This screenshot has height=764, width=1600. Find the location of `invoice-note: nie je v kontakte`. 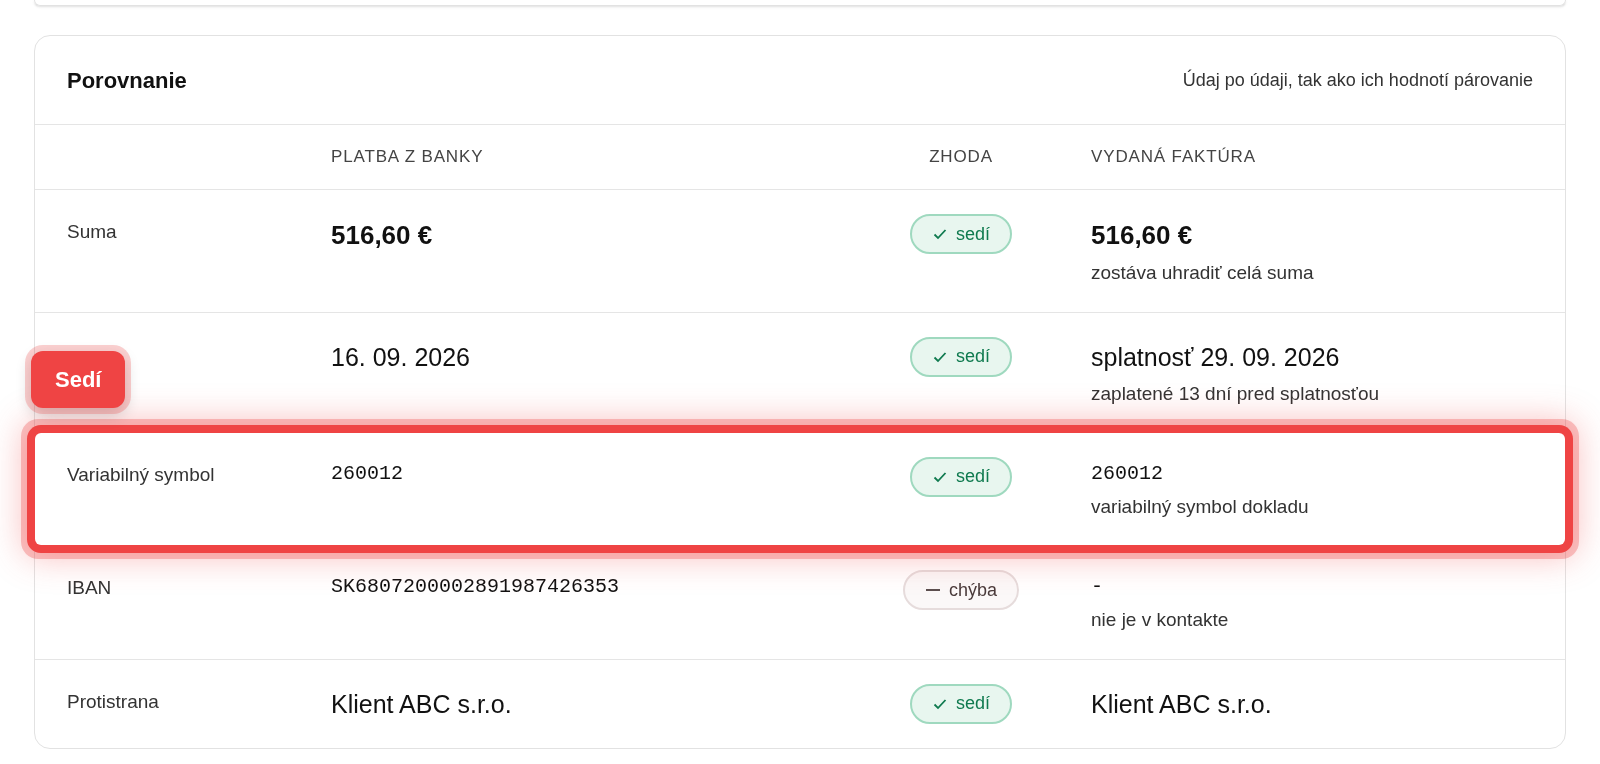

invoice-note: nie je v kontakte is located at coordinates (1160, 620).